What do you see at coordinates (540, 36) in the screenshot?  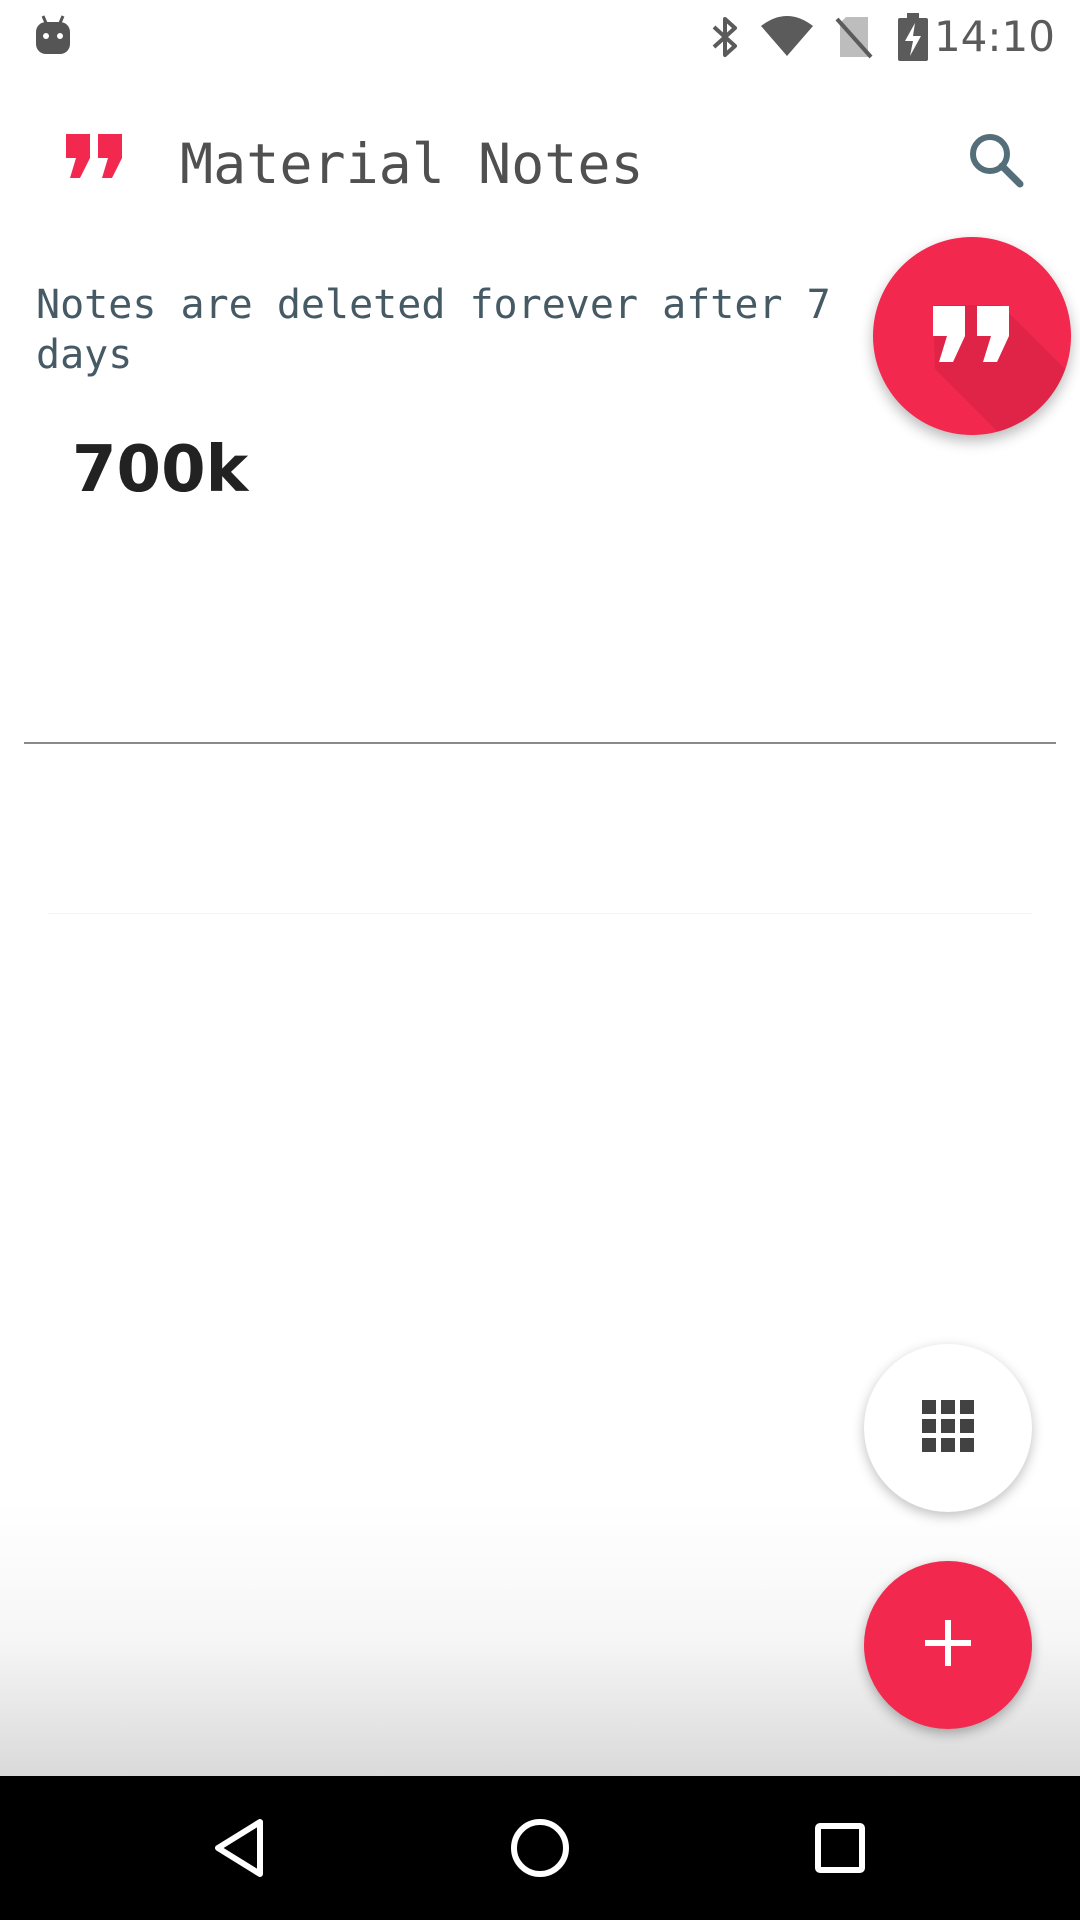 I see `status-bar: 14:10` at bounding box center [540, 36].